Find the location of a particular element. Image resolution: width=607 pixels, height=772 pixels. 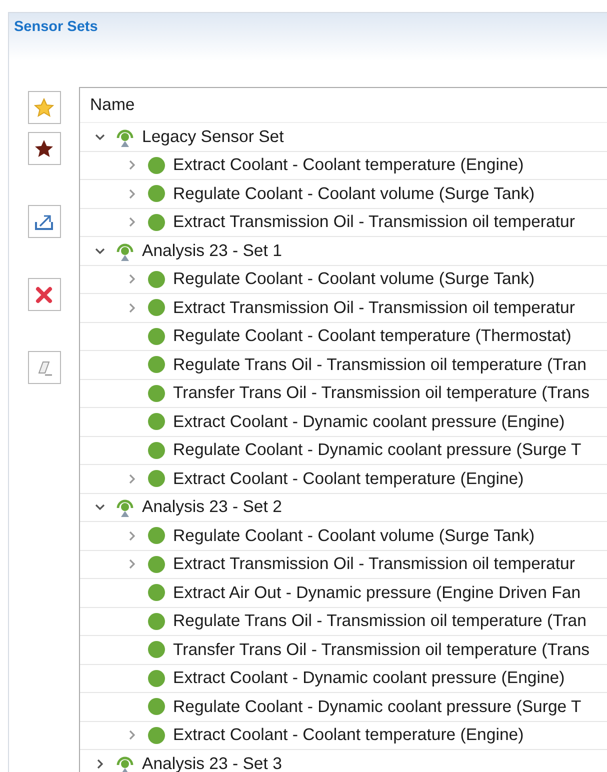

favorite-button is located at coordinates (44, 148).